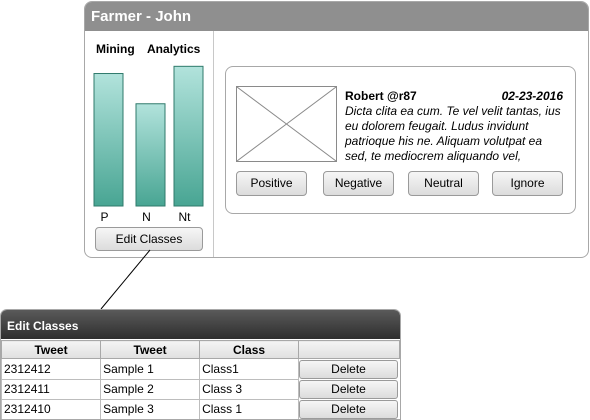 This screenshot has height=420, width=590. I want to click on bar-label-p: P, so click(104, 217).